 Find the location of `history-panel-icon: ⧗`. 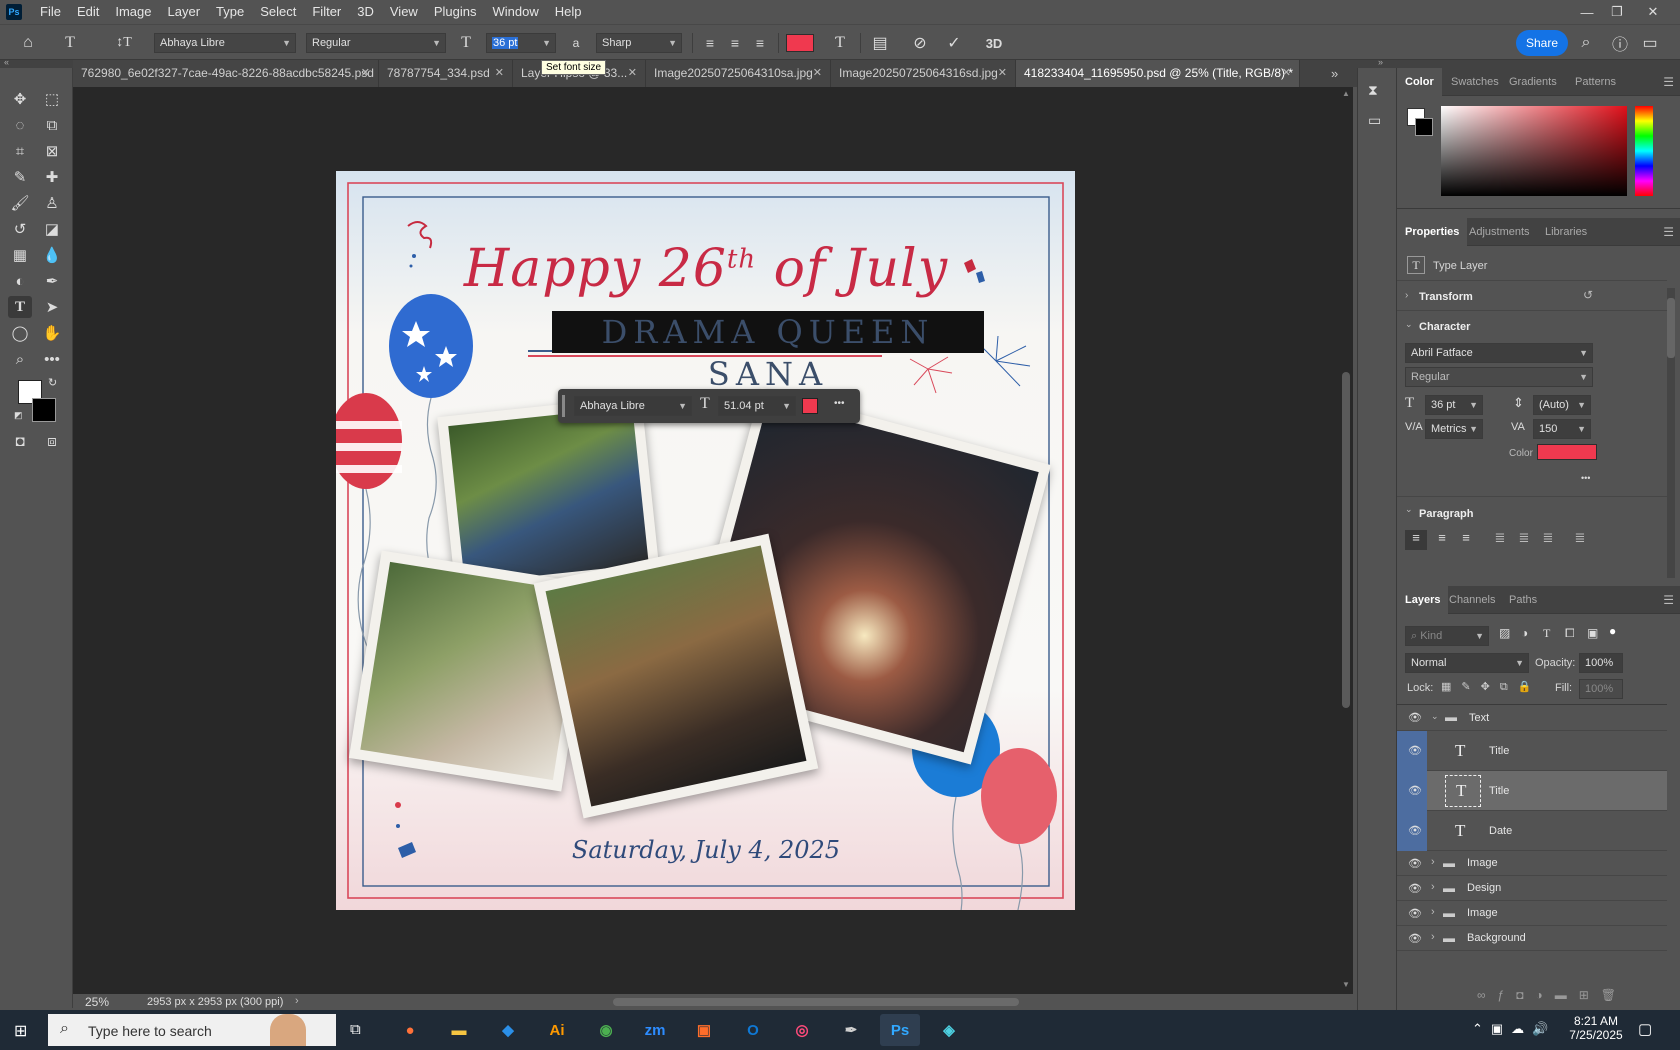

history-panel-icon: ⧗ is located at coordinates (1373, 90).